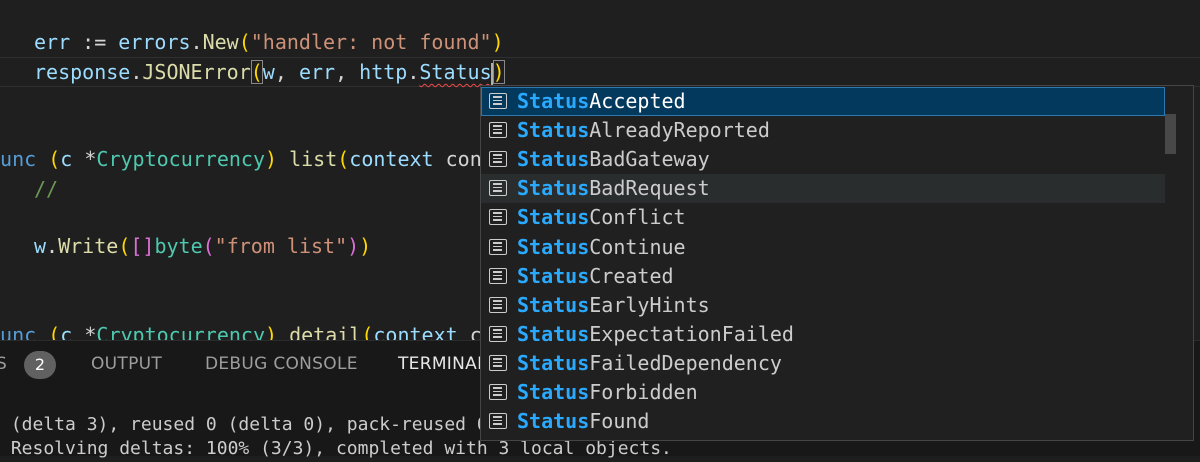 The width and height of the screenshot is (1200, 462). What do you see at coordinates (643, 392) in the screenshot?
I see `suggest-item-rest: Forbidden` at bounding box center [643, 392].